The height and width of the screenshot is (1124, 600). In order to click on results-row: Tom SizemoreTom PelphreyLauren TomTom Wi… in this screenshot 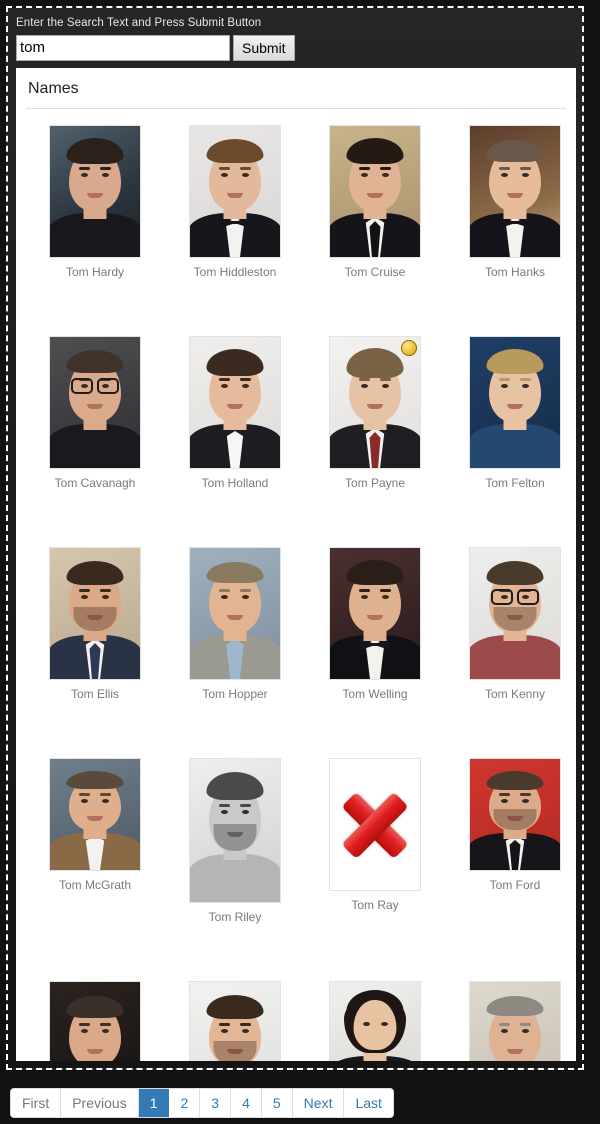, I will do `click(296, 1021)`.